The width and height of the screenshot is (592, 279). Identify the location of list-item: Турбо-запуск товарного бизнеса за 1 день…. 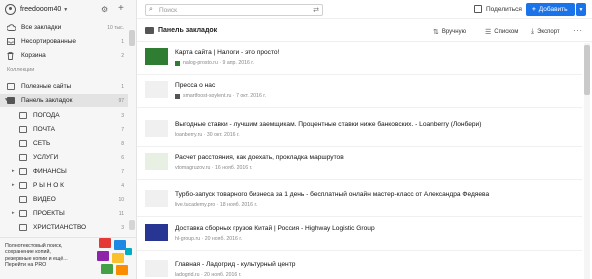
(359, 201).